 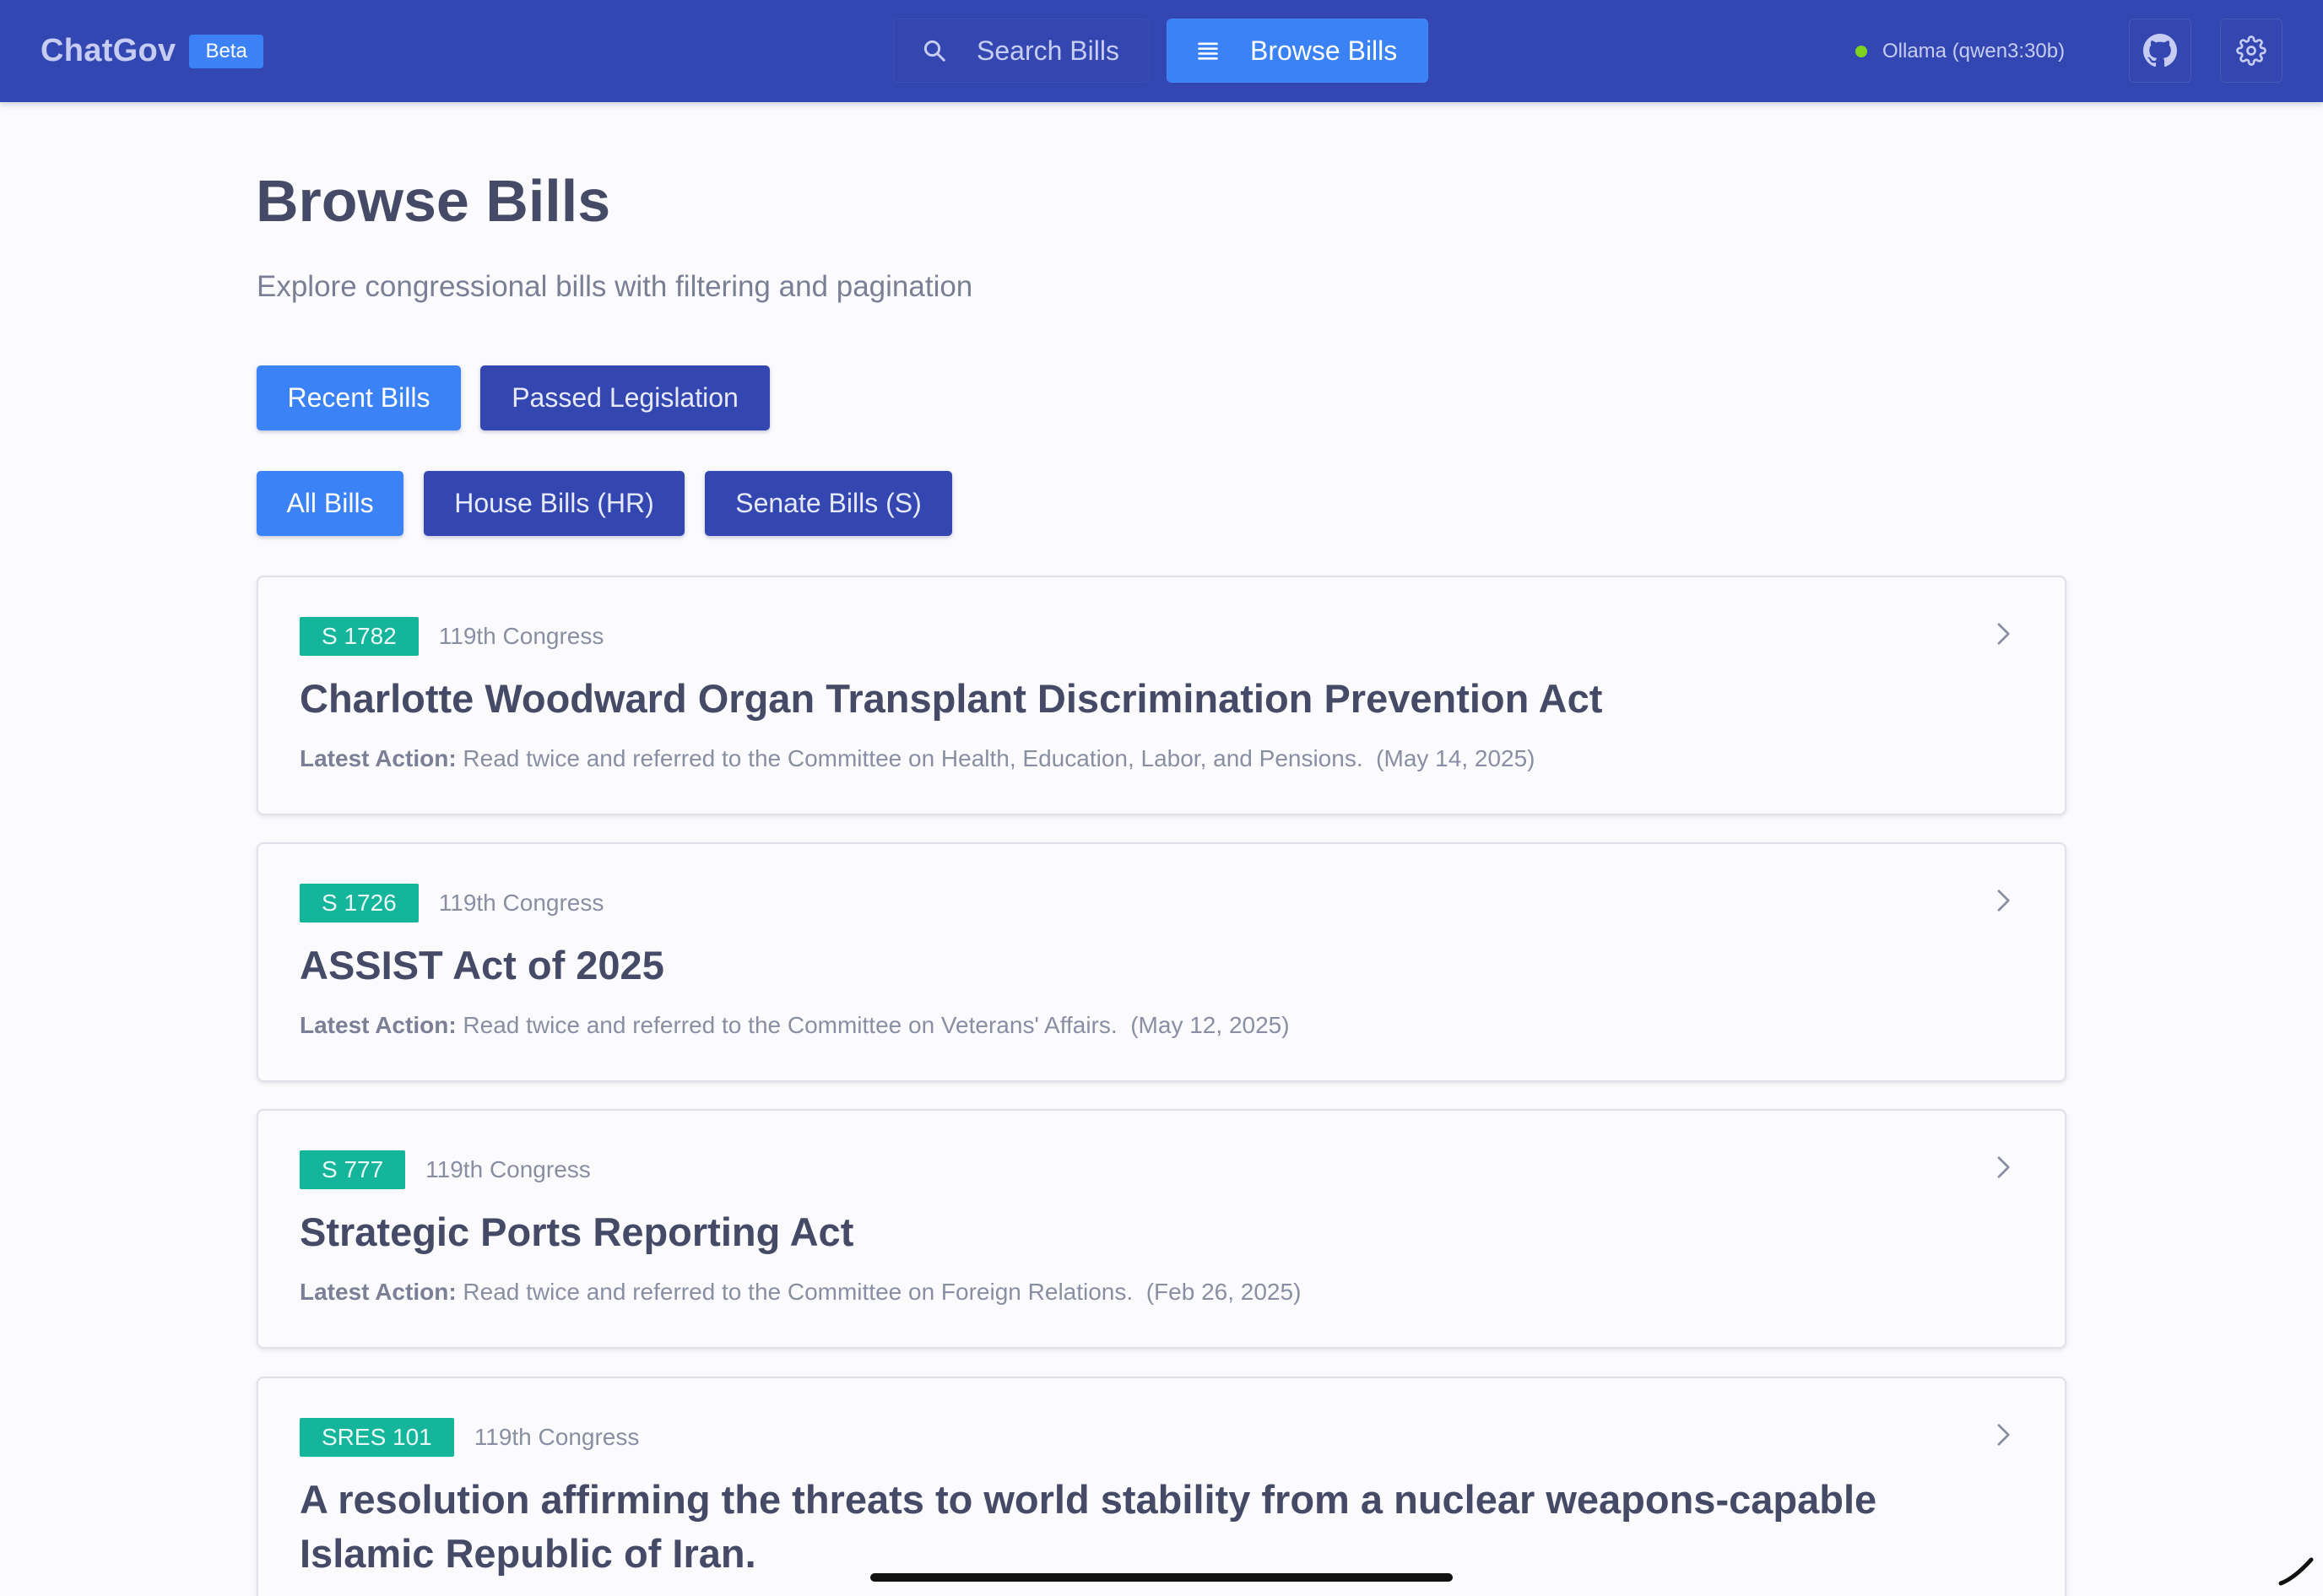 I want to click on bill-meta: S 777 119th Congress, so click(x=445, y=1169).